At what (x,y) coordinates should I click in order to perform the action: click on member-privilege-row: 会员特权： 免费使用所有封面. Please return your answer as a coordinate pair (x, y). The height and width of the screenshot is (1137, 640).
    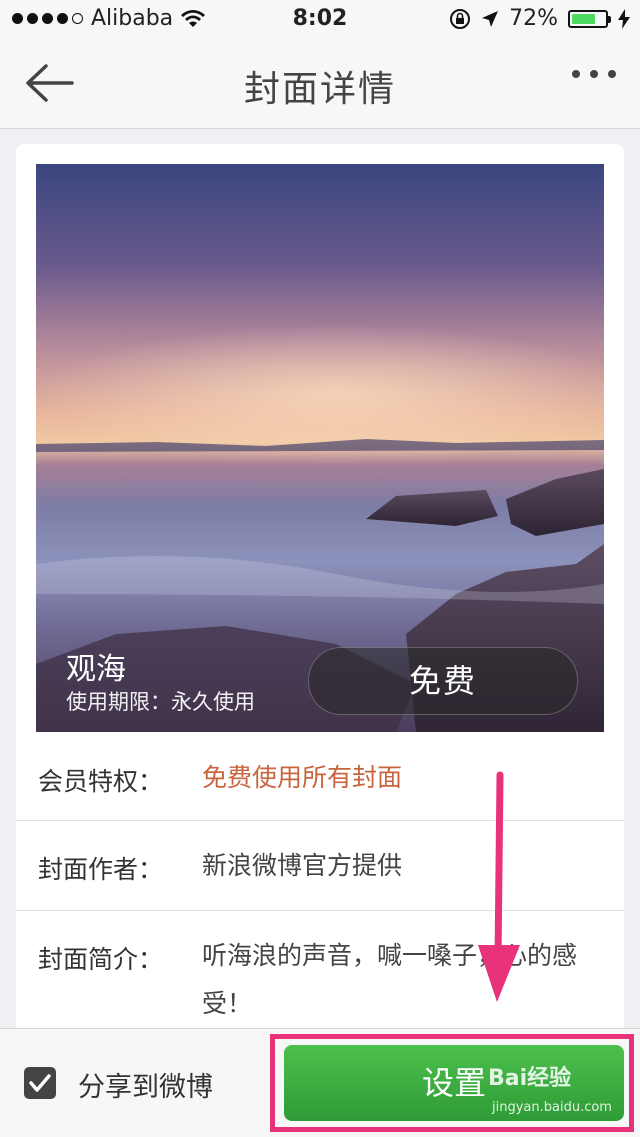
    Looking at the image, I should click on (320, 787).